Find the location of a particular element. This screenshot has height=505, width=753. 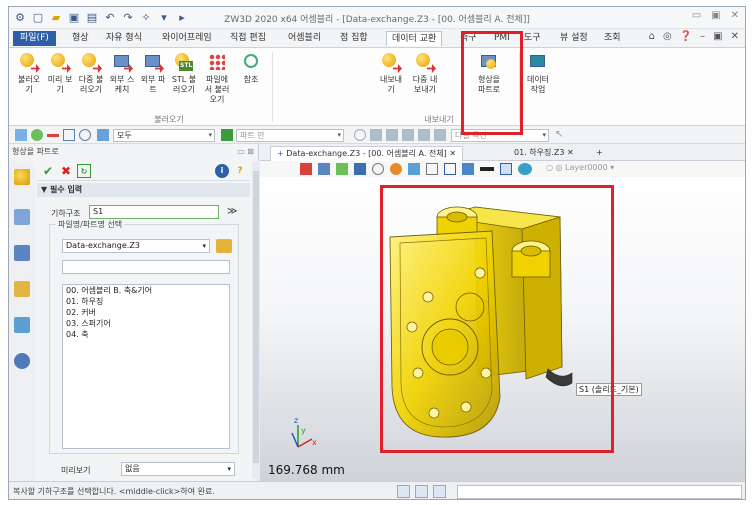

view-tab-icon is located at coordinates (22, 325).